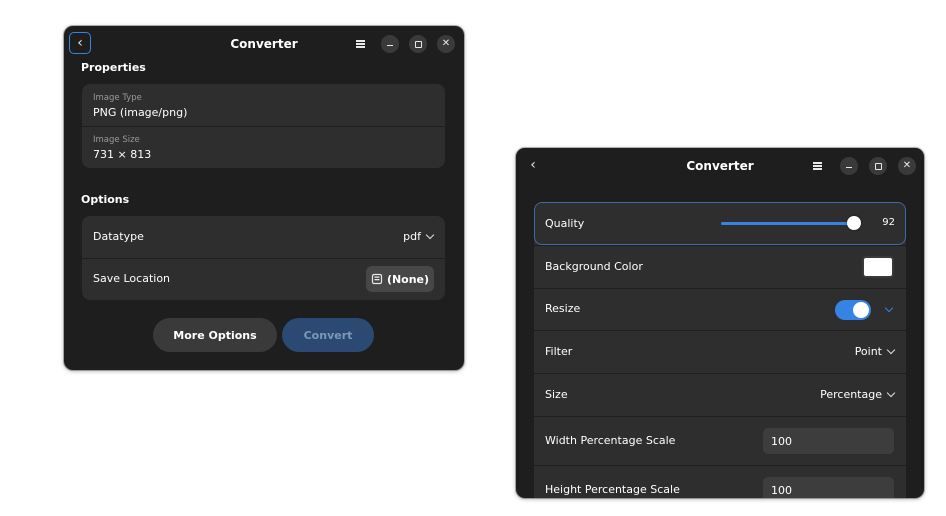 The height and width of the screenshot is (516, 946). What do you see at coordinates (565, 223) in the screenshot?
I see `quality-label: Quality` at bounding box center [565, 223].